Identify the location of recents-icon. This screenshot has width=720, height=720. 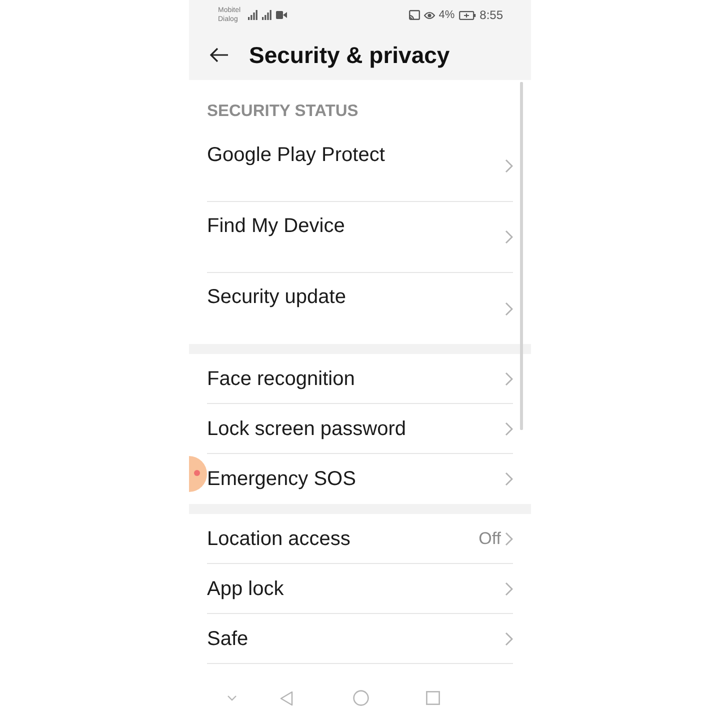
(433, 698).